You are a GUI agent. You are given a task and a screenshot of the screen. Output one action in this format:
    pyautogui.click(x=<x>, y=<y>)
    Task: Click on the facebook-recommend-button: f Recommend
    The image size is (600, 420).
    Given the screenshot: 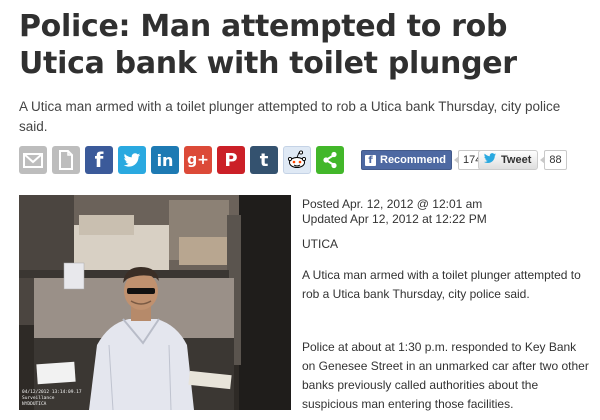 What is the action you would take?
    pyautogui.click(x=407, y=160)
    